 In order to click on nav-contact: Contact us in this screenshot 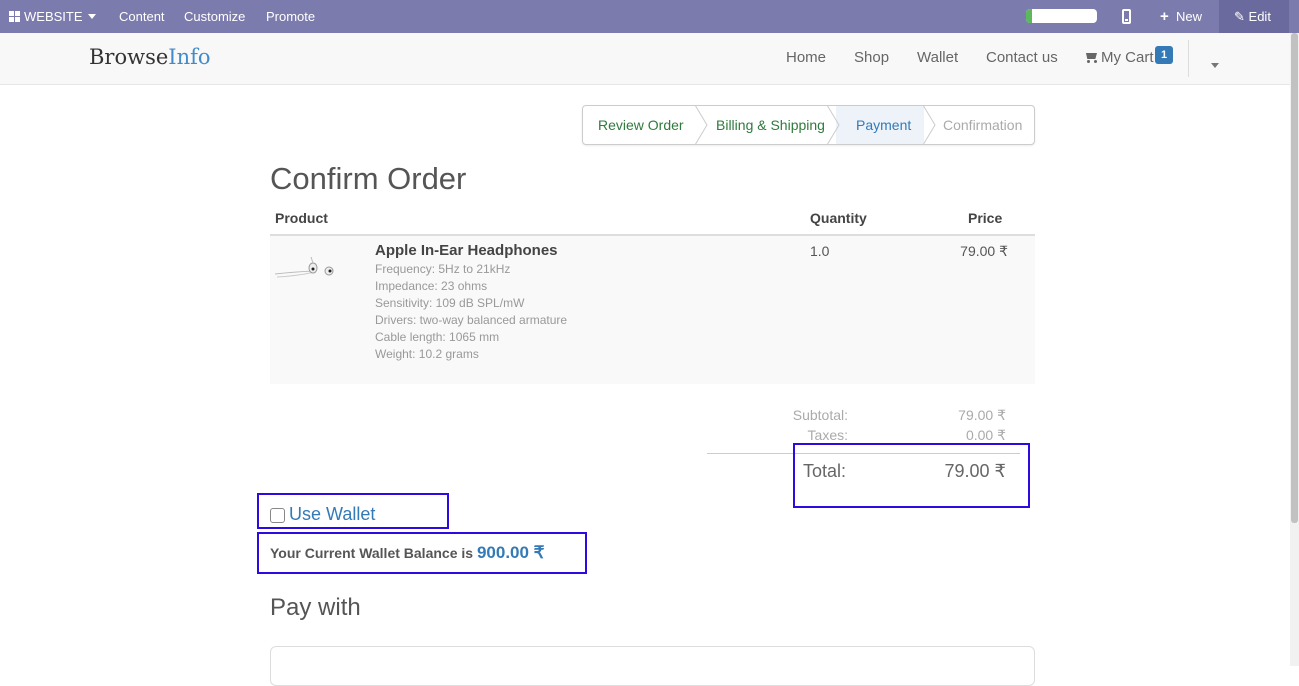, I will do `click(1022, 57)`.